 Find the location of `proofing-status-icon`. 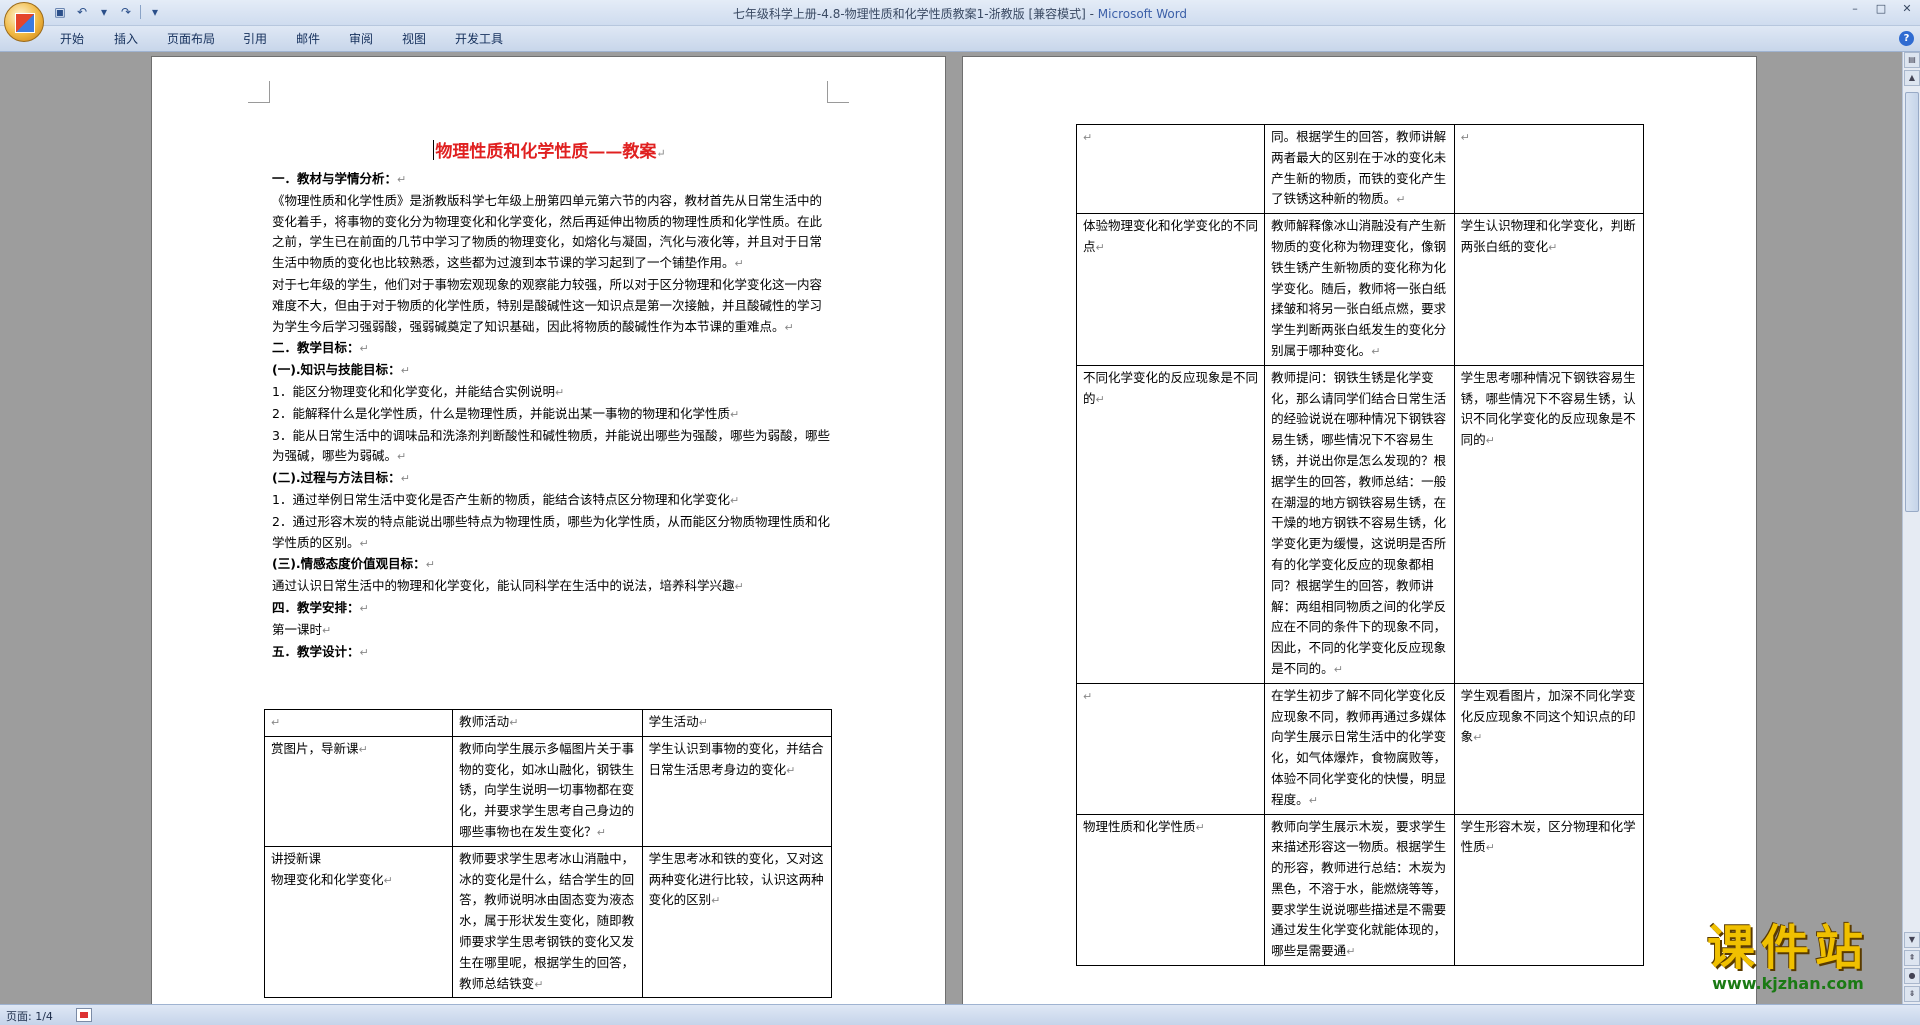

proofing-status-icon is located at coordinates (84, 1015).